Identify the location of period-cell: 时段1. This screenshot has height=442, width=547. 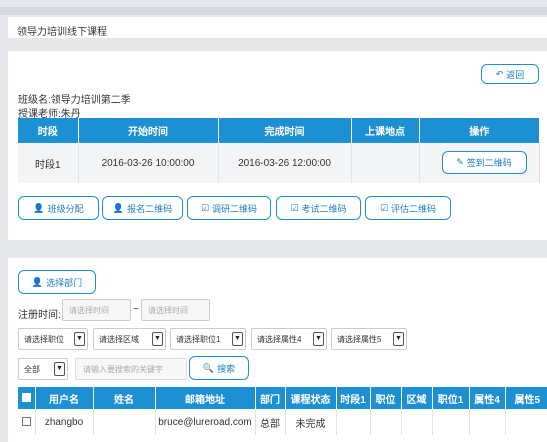
(48, 163).